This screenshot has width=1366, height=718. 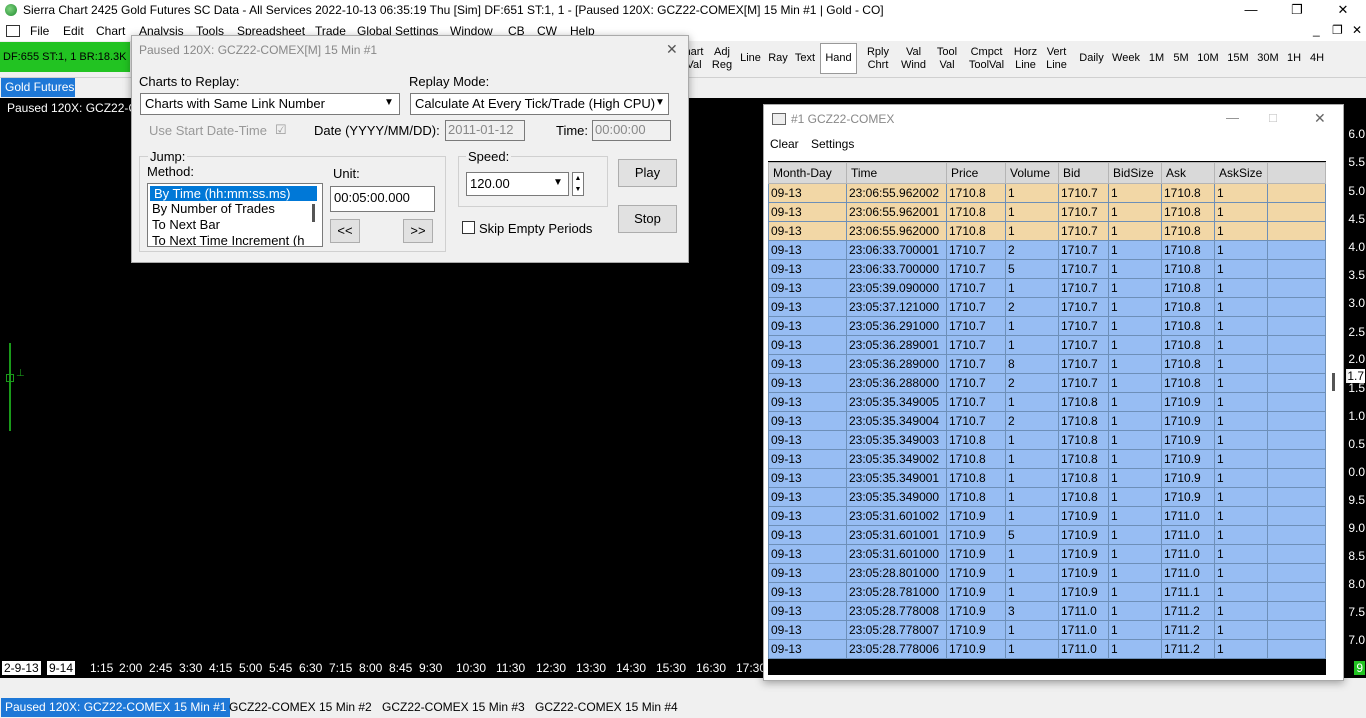 I want to click on toolbar-tool-val-button: Tool Val, so click(x=947, y=58).